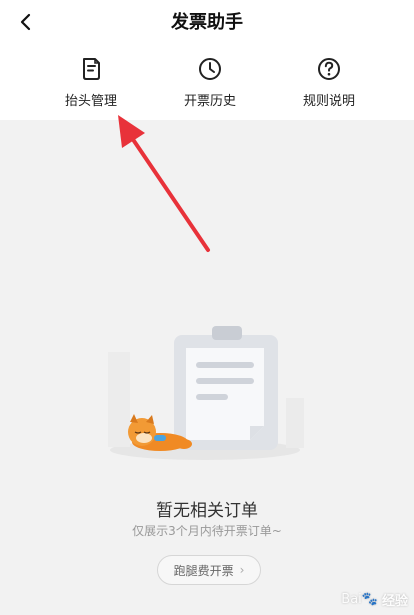 This screenshot has height=615, width=414. What do you see at coordinates (207, 511) in the screenshot?
I see `empty-state-title: 暂无相关订单` at bounding box center [207, 511].